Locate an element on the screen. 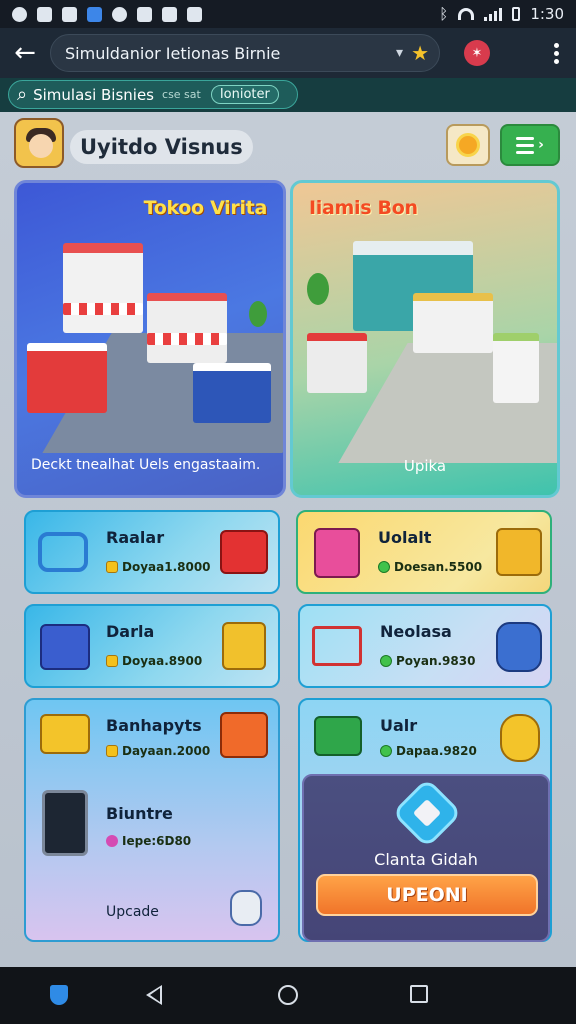 The width and height of the screenshot is (576, 1024). shop-item-card: Darla Doyaa.8900 is located at coordinates (152, 646).